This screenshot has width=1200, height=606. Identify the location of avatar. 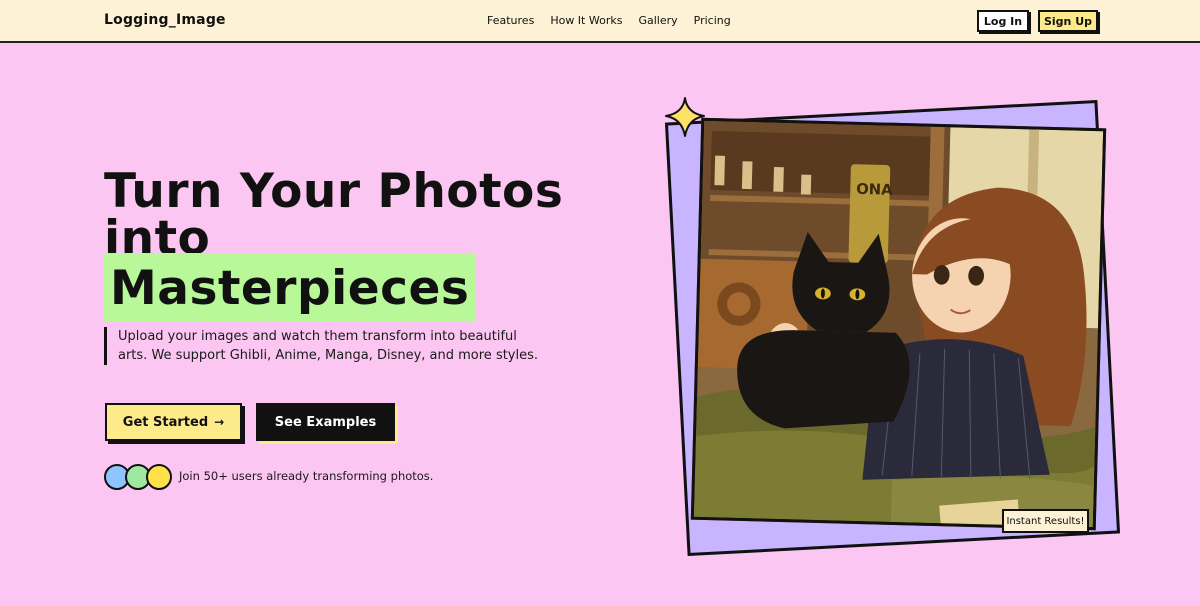
(159, 477).